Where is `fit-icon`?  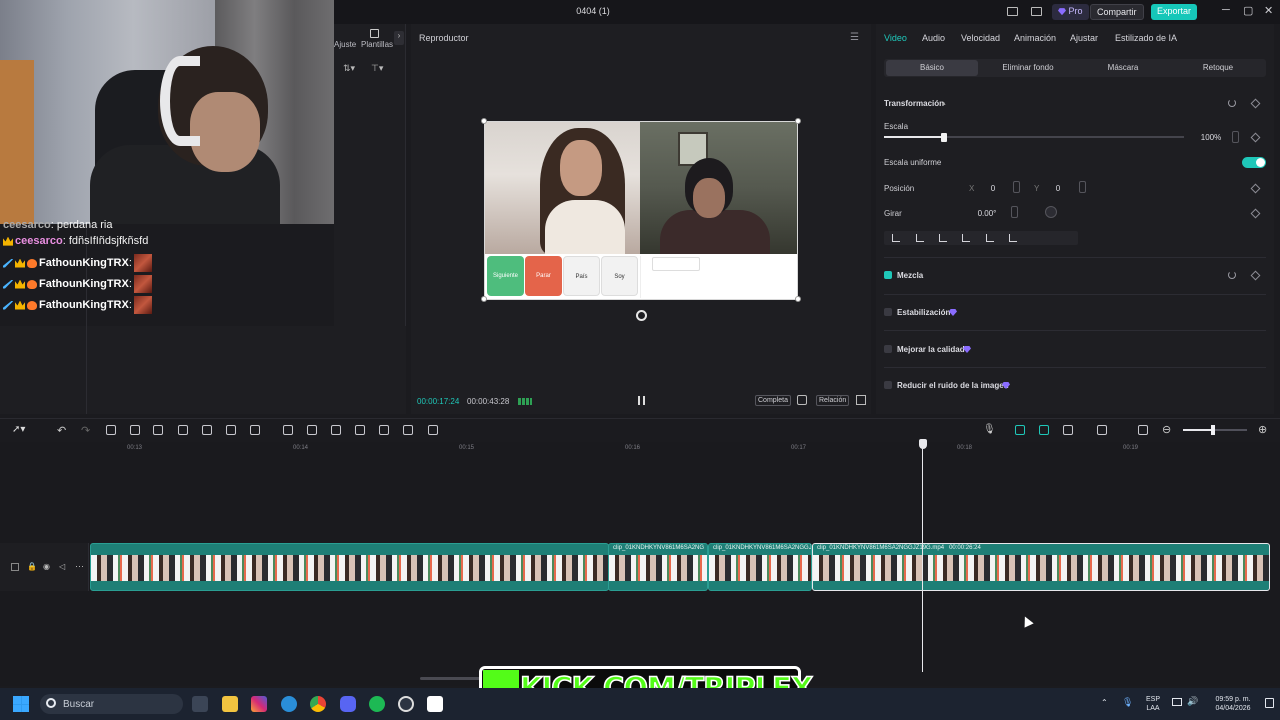
fit-icon is located at coordinates (1143, 430).